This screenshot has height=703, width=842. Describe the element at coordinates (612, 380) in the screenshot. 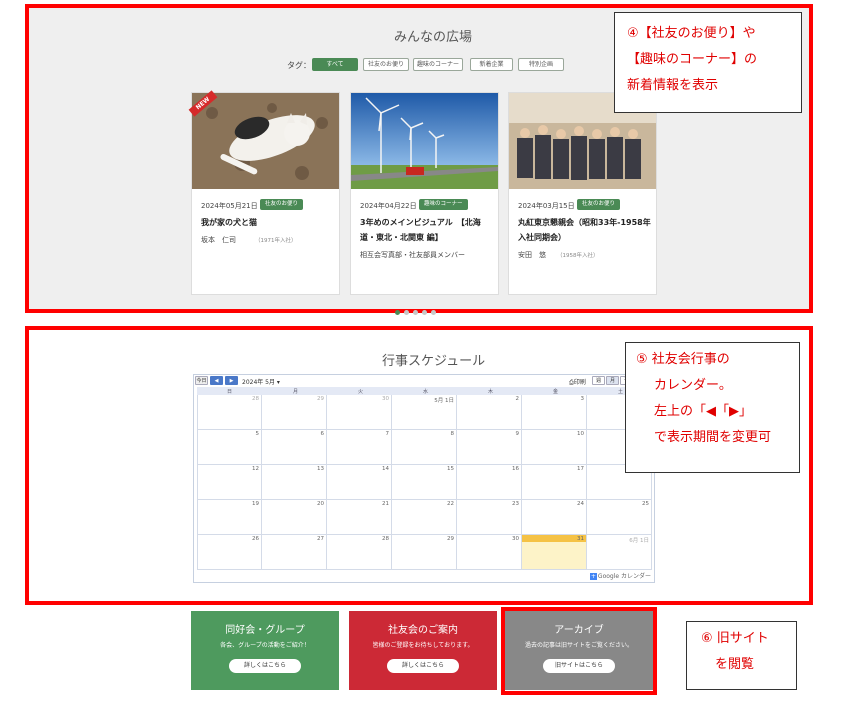

I see `month-view-tab: 月` at that location.